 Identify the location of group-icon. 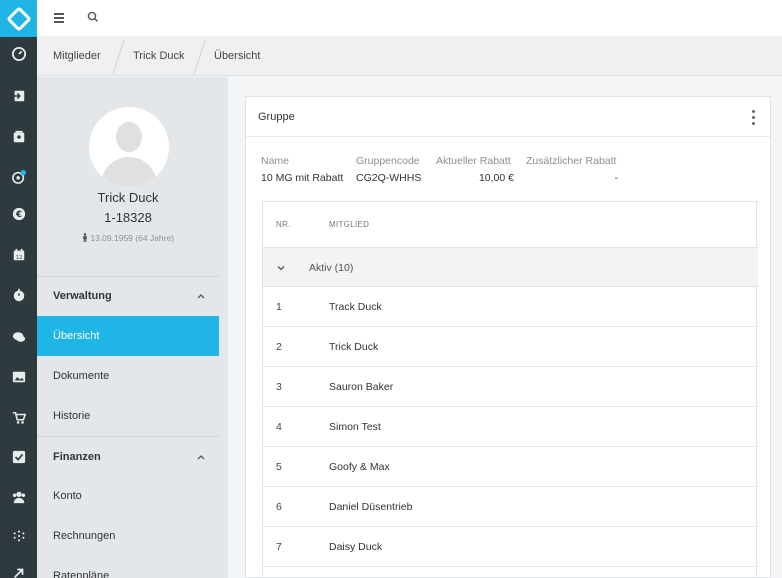
(18, 497).